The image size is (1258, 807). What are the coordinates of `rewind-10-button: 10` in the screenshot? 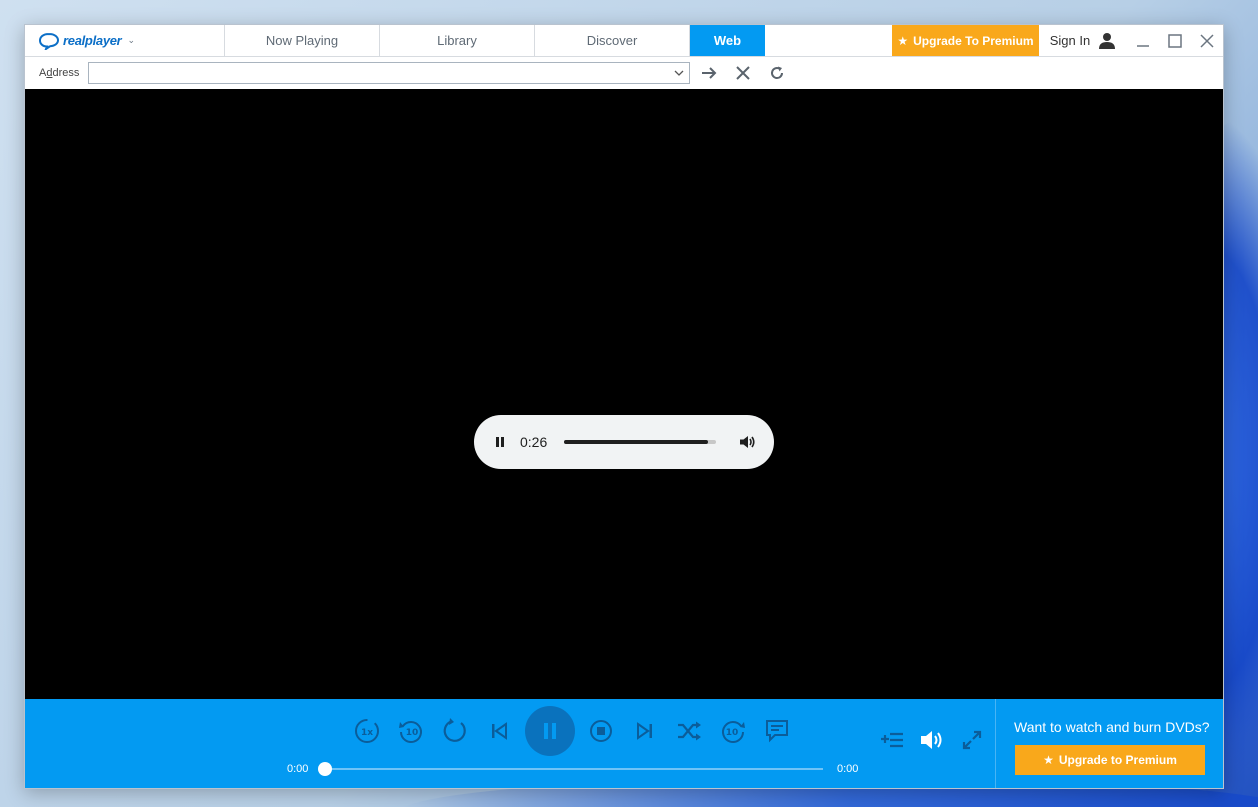 It's located at (411, 731).